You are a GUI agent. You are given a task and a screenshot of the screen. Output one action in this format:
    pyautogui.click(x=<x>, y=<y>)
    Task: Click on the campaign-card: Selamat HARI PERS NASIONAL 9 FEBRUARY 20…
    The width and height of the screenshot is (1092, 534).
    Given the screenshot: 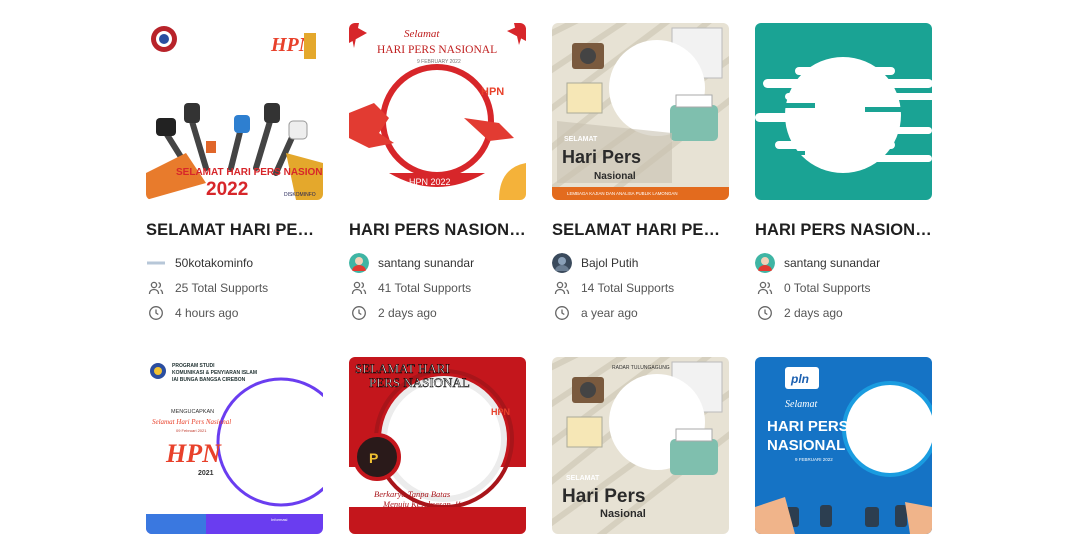 What is the action you would take?
    pyautogui.click(x=437, y=174)
    